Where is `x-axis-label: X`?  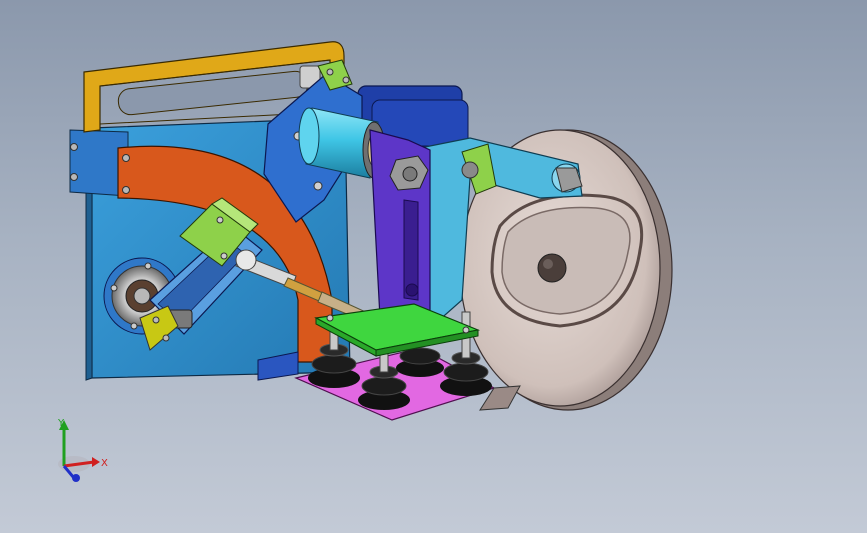 x-axis-label: X is located at coordinates (104, 463).